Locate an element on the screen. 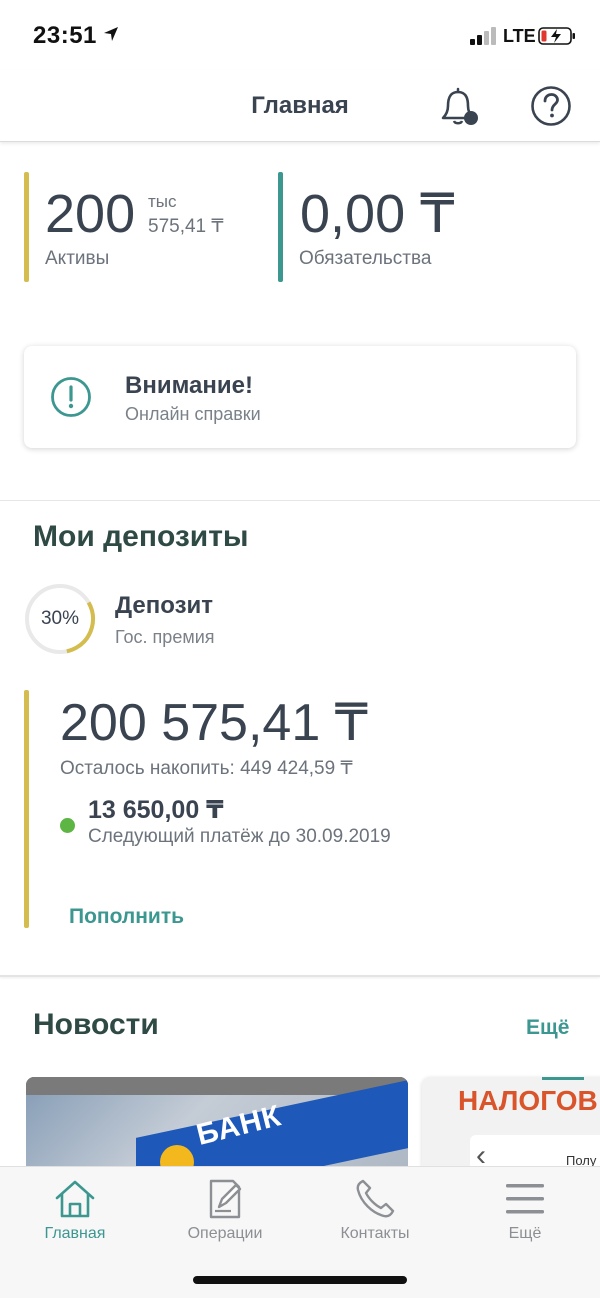  news-more-link: Ещё is located at coordinates (547, 1028).